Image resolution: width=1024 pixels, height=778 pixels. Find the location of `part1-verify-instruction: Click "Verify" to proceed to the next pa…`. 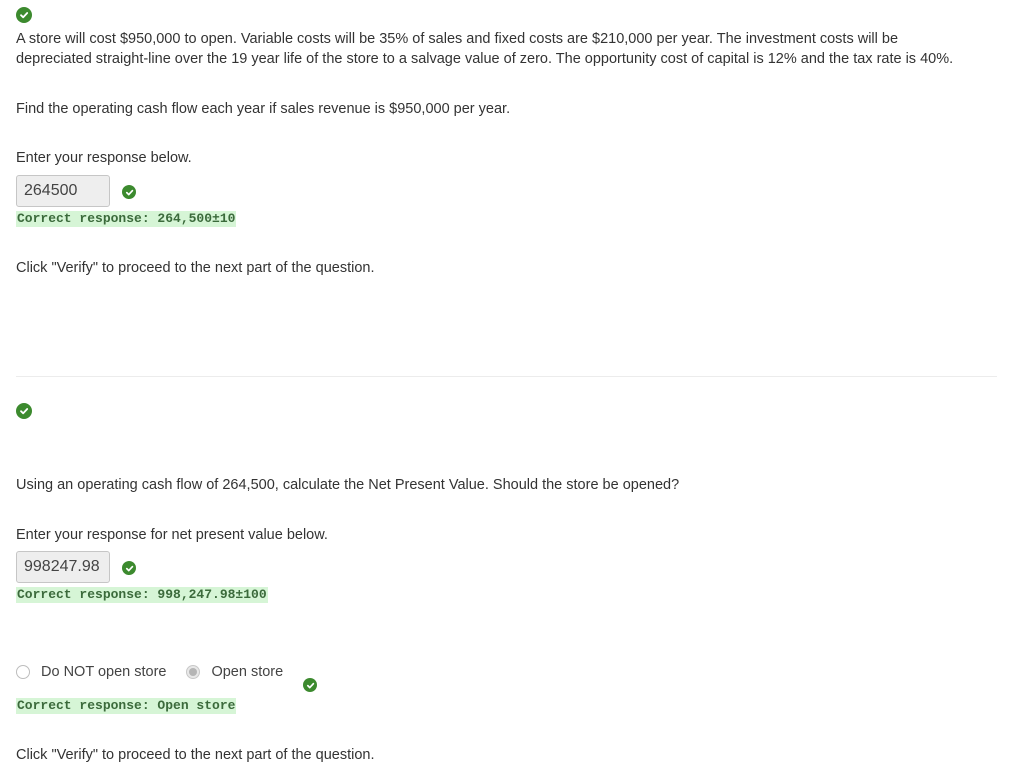

part1-verify-instruction: Click "Verify" to proceed to the next pa… is located at coordinates (195, 268).